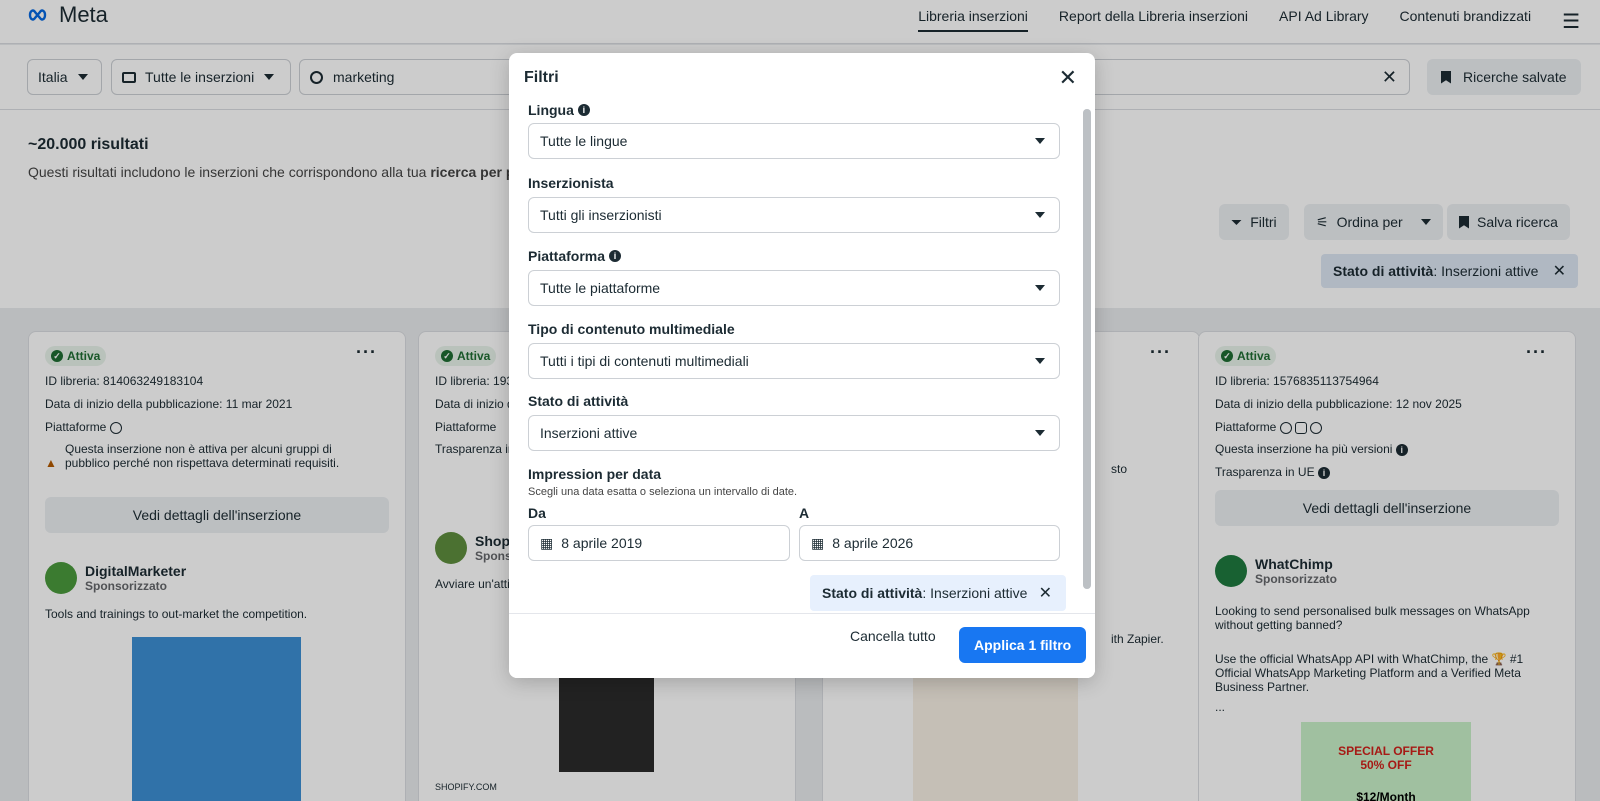 Image resolution: width=1600 pixels, height=801 pixels. Describe the element at coordinates (584, 141) in the screenshot. I see `language-value: Tutte le lingue` at that location.